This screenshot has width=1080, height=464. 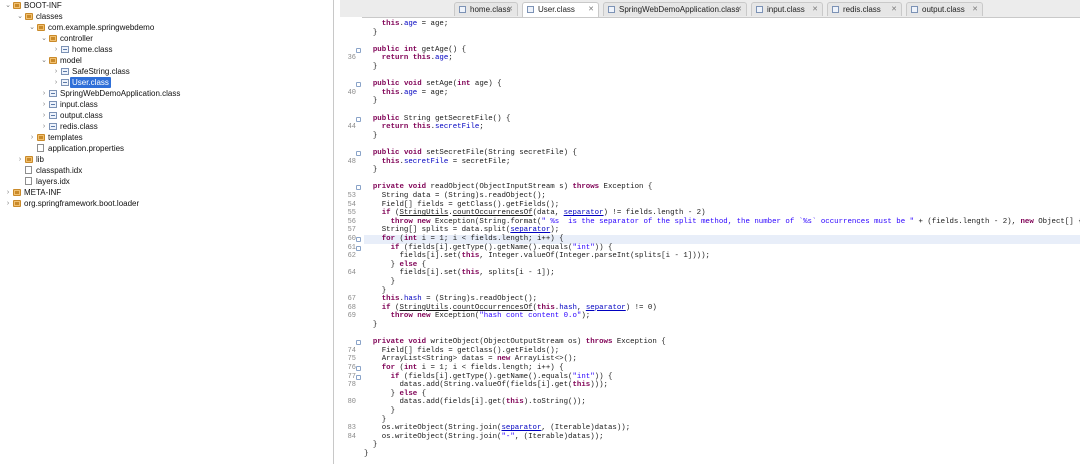 I want to click on tab-label: input.class, so click(x=786, y=9).